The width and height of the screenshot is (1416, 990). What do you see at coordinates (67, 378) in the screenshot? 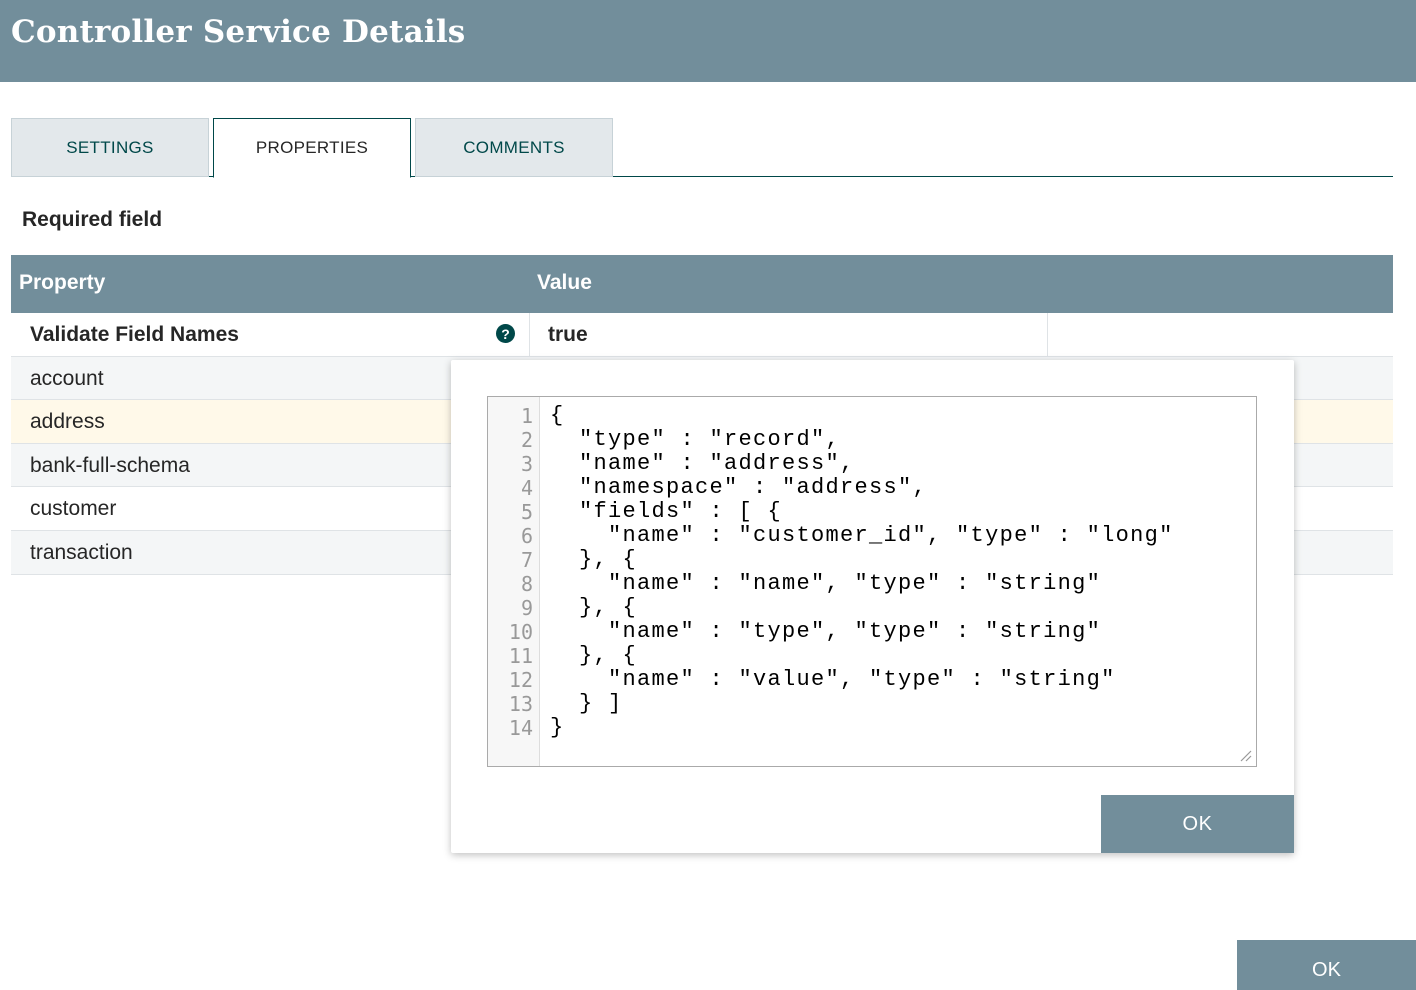
I see `property-name: account` at bounding box center [67, 378].